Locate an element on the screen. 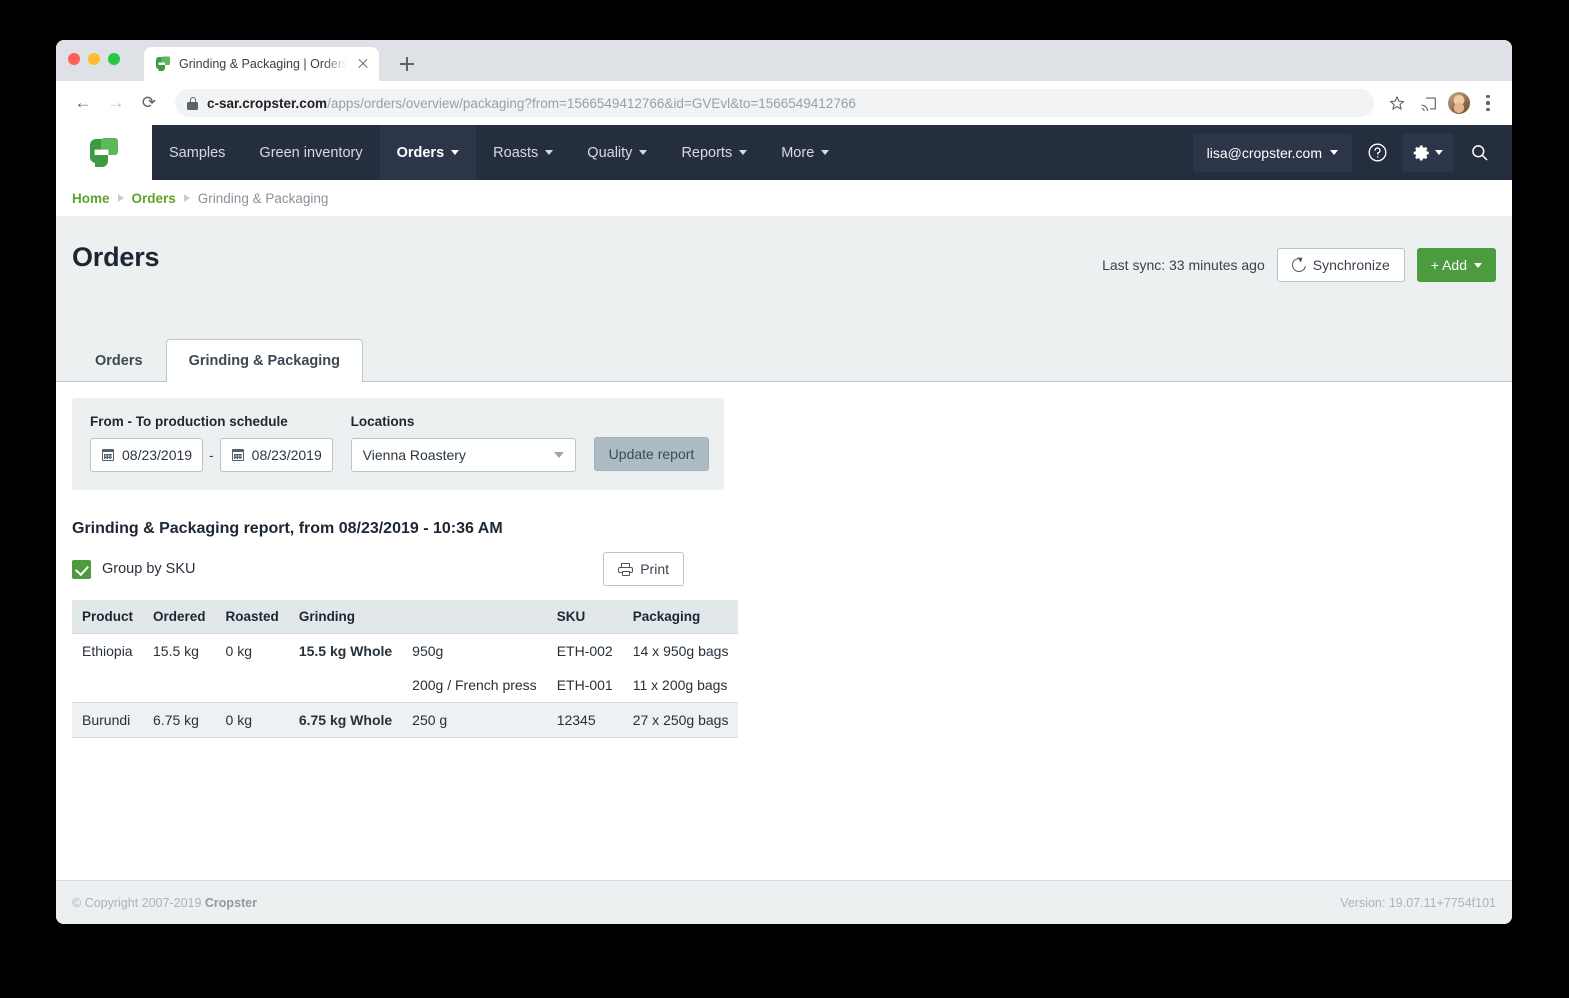 The width and height of the screenshot is (1569, 998). update-report-holder: Update report is located at coordinates (651, 442).